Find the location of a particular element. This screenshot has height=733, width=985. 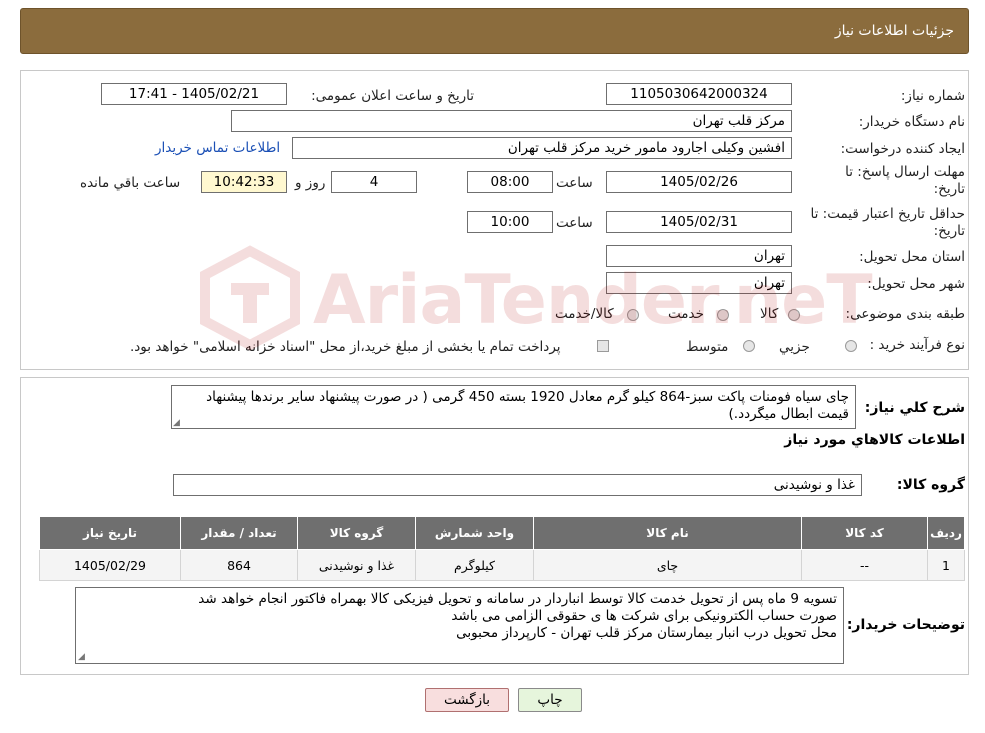

price-validity-label: حداقل تاریخ اعتبار قیمت: تا تاریخ: is located at coordinates (888, 223).